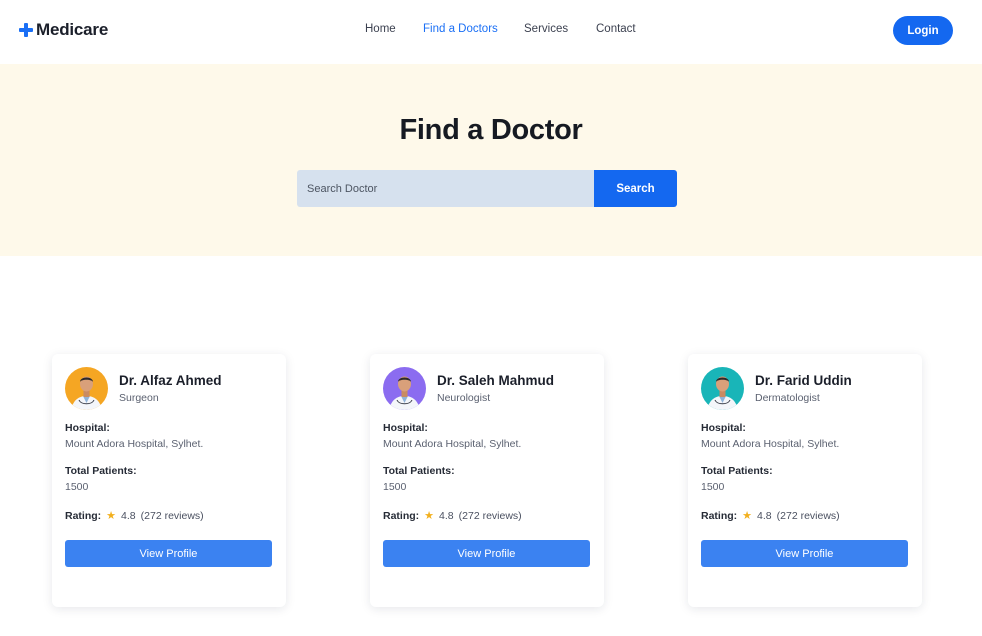 This screenshot has height=636, width=982. What do you see at coordinates (787, 398) in the screenshot?
I see `doctor-specialty: Dermatologist` at bounding box center [787, 398].